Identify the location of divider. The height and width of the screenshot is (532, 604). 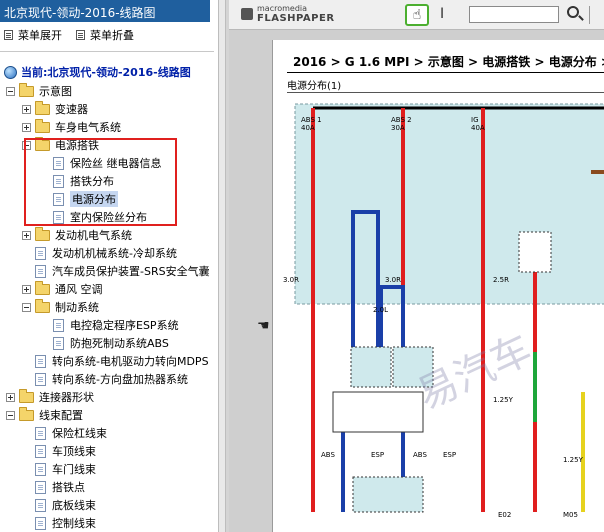
(107, 51).